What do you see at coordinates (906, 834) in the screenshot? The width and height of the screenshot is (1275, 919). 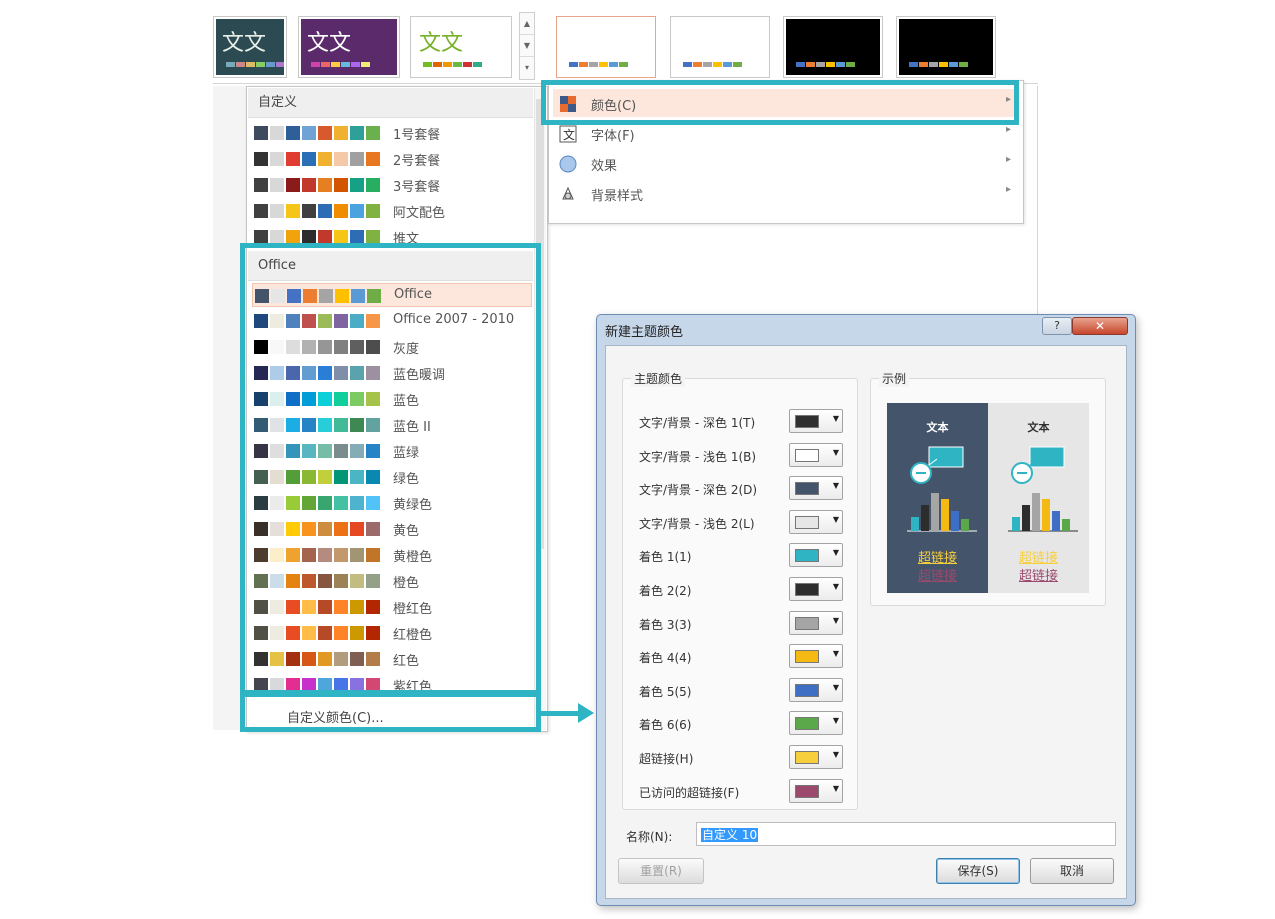 I see `name-input: 自定义 10` at bounding box center [906, 834].